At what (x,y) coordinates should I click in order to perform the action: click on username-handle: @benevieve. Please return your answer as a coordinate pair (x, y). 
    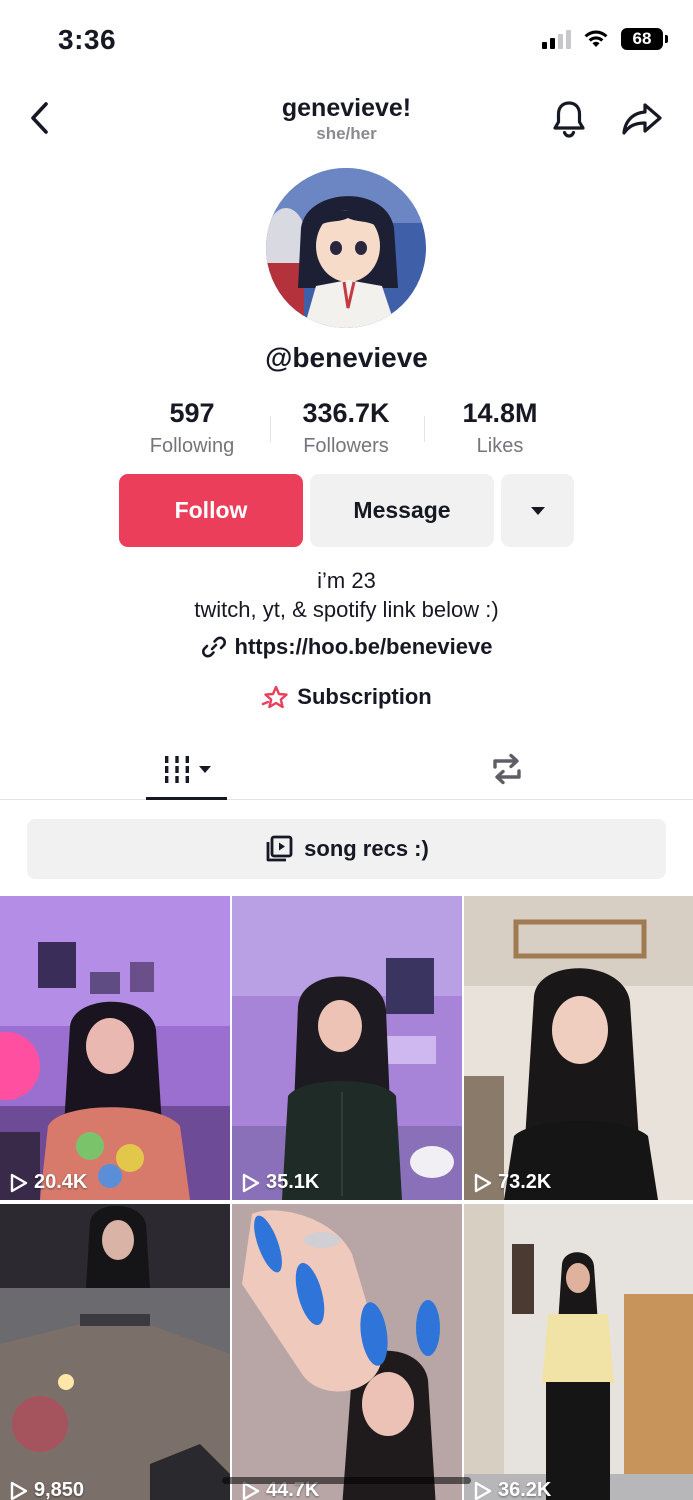
    Looking at the image, I should click on (346, 357).